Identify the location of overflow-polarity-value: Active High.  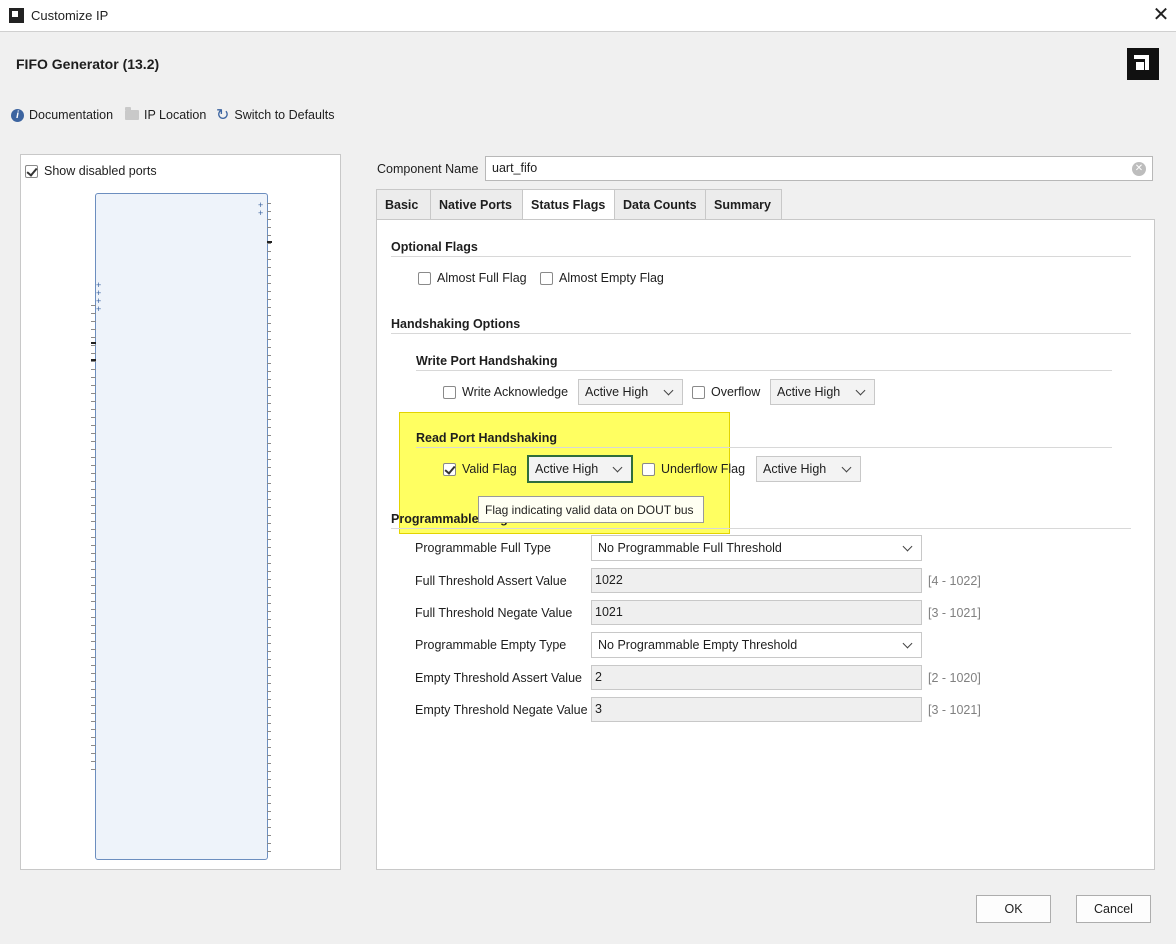
(809, 392).